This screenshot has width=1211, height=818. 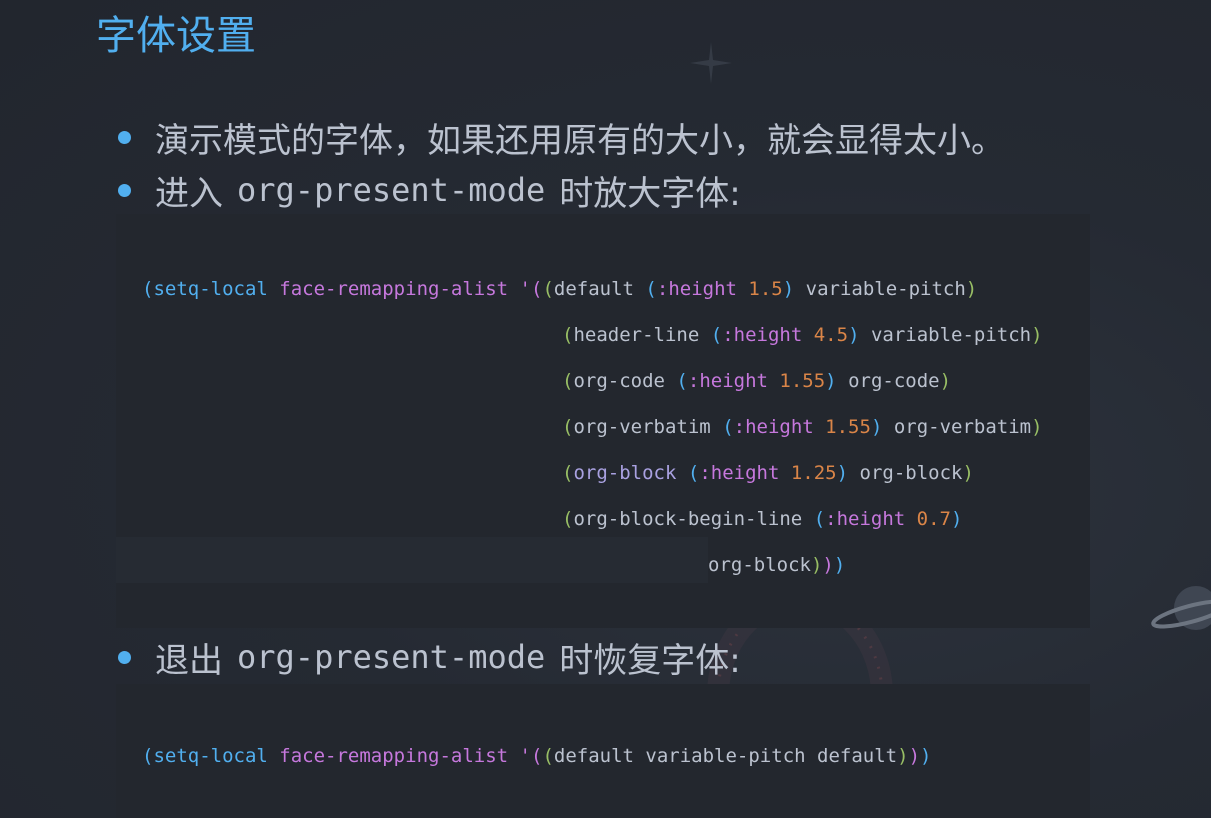 I want to click on code-line: (org-block-begin-line (:height 0.7), so click(x=762, y=519).